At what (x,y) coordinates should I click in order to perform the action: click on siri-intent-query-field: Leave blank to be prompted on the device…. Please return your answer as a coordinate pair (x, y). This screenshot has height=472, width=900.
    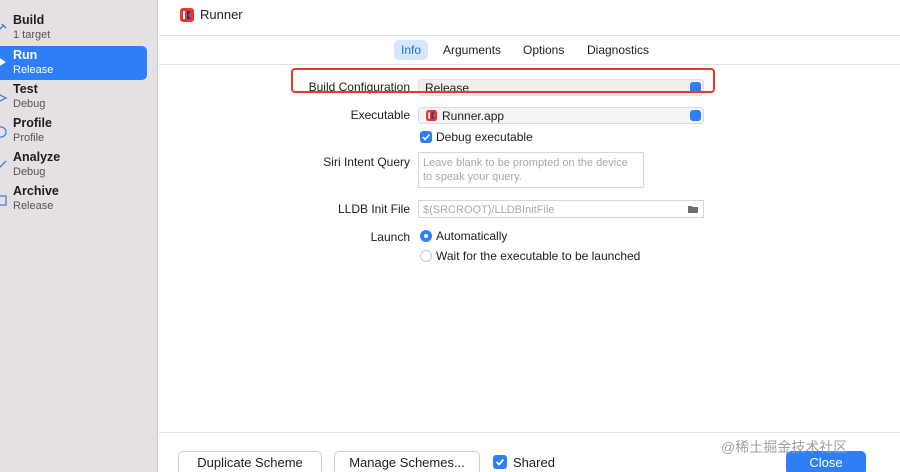
    Looking at the image, I should click on (531, 170).